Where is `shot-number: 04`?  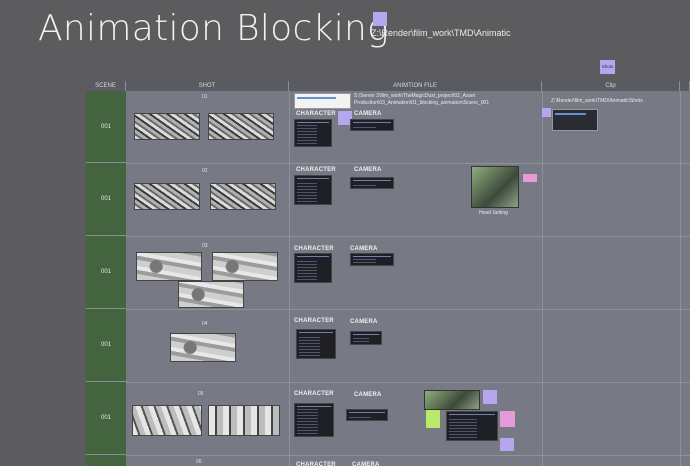 shot-number: 04 is located at coordinates (205, 324).